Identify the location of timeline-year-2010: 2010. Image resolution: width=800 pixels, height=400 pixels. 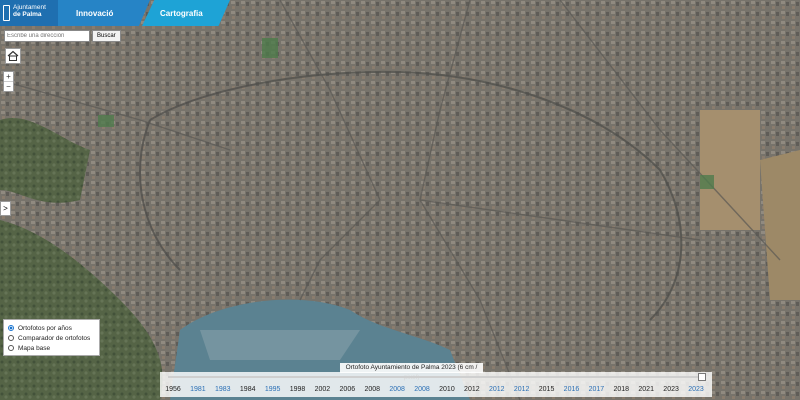
(447, 389).